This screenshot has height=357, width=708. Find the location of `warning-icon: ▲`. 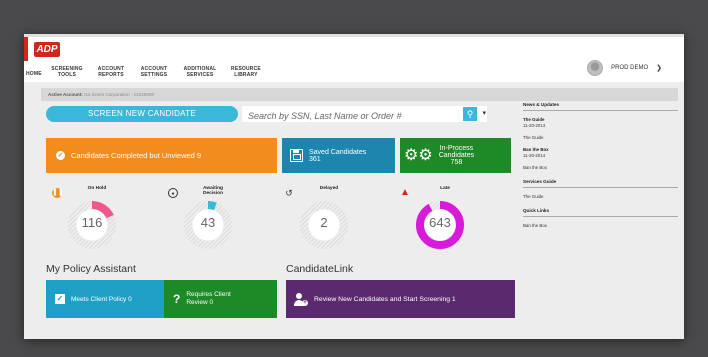

warning-icon: ▲ is located at coordinates (405, 192).